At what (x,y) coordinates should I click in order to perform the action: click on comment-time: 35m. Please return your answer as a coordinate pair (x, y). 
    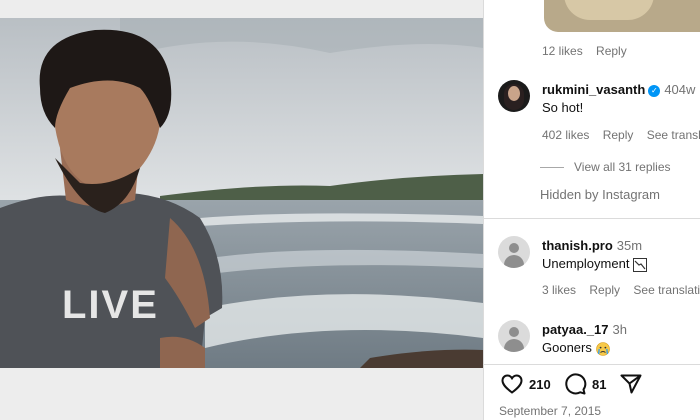
    Looking at the image, I should click on (629, 245).